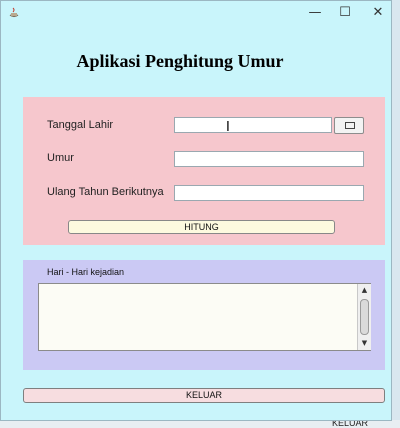 This screenshot has width=400, height=428. Describe the element at coordinates (14, 12) in the screenshot. I see `java-app-icon` at that location.